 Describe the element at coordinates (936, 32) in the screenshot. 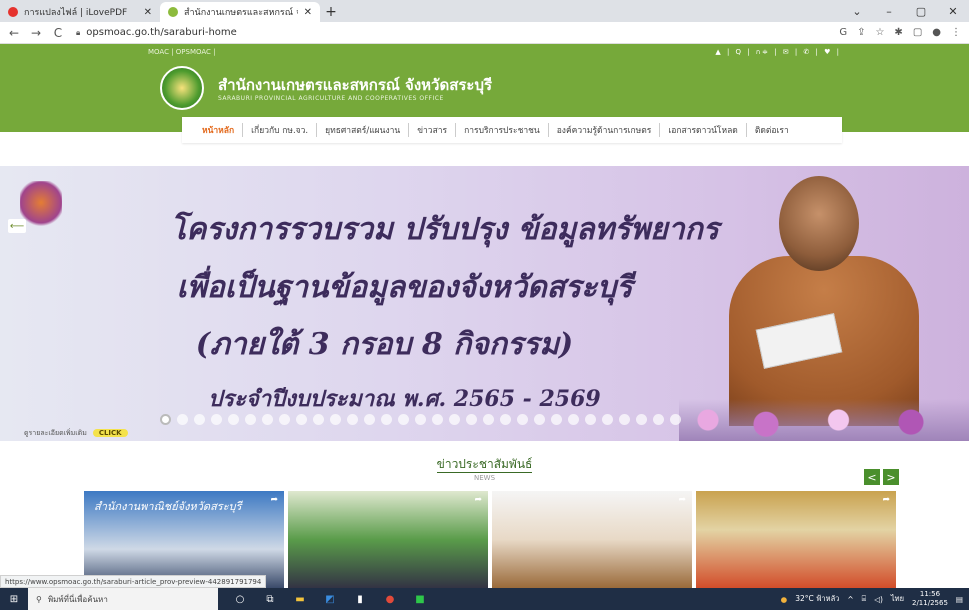

I see `profile-avatar-icon: ●` at that location.